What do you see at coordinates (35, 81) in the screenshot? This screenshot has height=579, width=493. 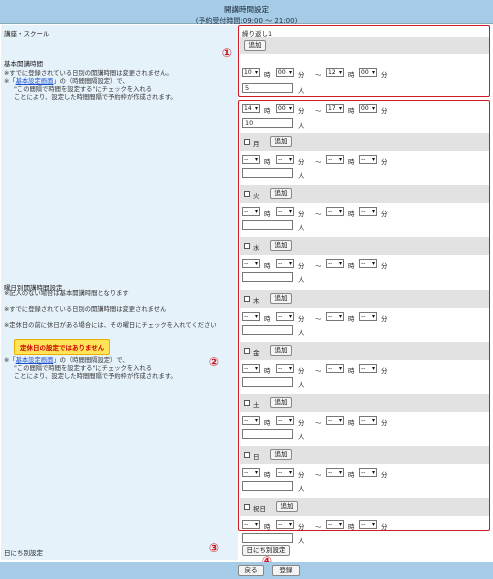 I see `basic-settings-link: 基本設定画面` at bounding box center [35, 81].